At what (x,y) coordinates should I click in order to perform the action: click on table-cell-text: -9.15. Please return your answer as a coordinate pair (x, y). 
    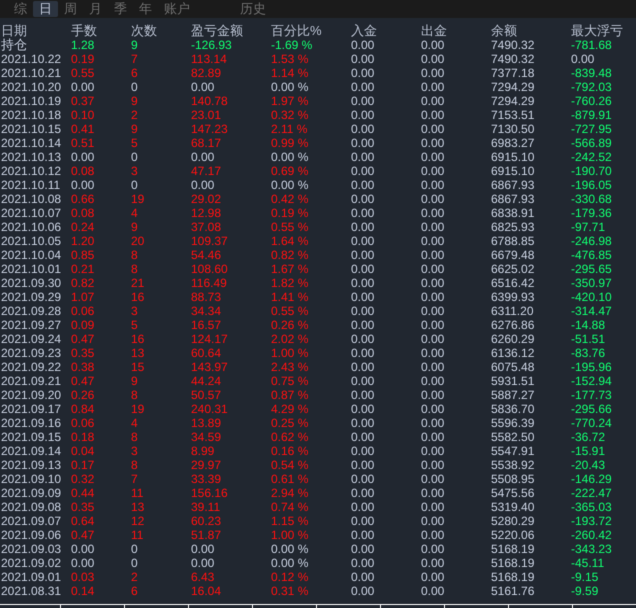
    Looking at the image, I should click on (585, 577).